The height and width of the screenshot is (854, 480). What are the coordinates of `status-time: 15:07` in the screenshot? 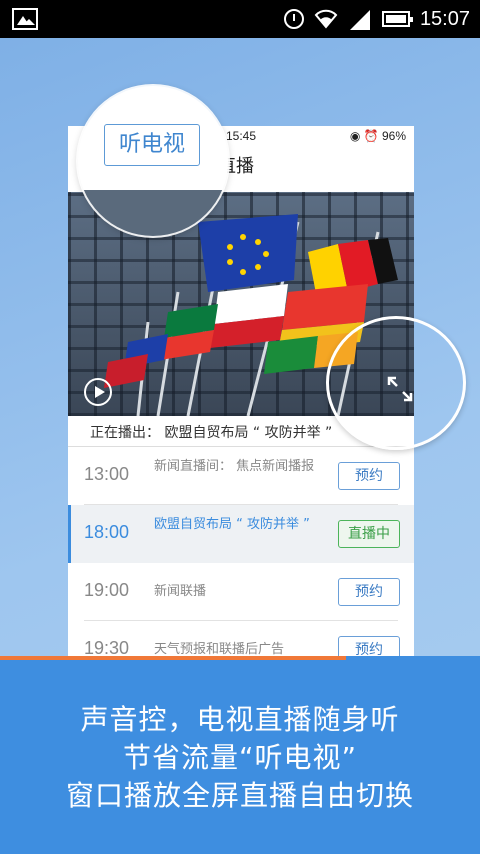 It's located at (444, 18).